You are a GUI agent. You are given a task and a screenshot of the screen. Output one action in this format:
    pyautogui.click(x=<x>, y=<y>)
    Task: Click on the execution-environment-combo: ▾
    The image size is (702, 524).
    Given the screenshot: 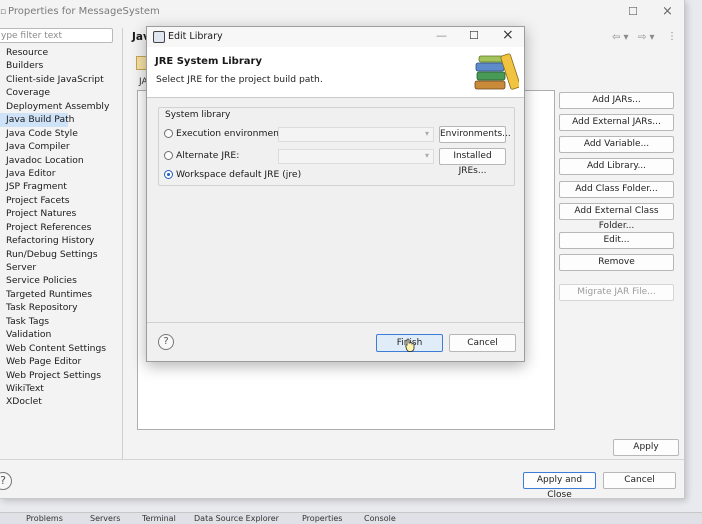 What is the action you would take?
    pyautogui.click(x=356, y=134)
    